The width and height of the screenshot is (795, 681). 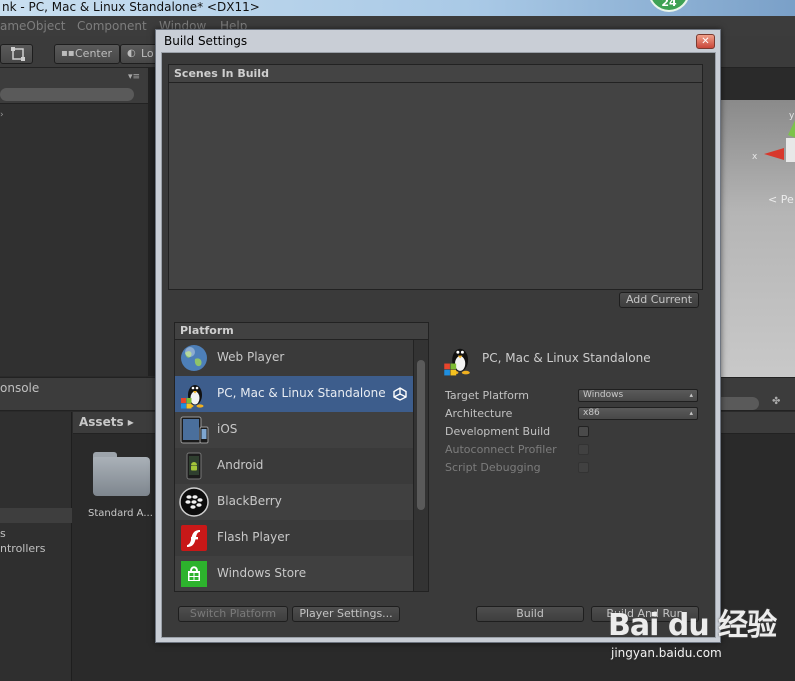 What do you see at coordinates (194, 358) in the screenshot?
I see `globe-icon` at bounding box center [194, 358].